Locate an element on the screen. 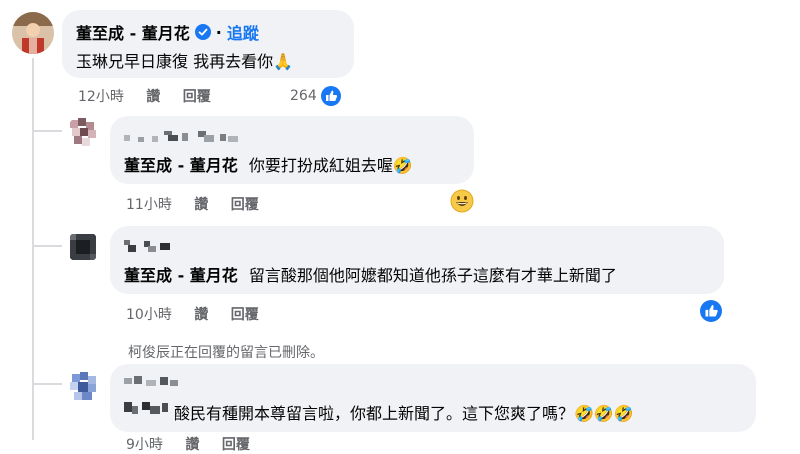 The width and height of the screenshot is (800, 454). reaction-count: 264 is located at coordinates (303, 96).